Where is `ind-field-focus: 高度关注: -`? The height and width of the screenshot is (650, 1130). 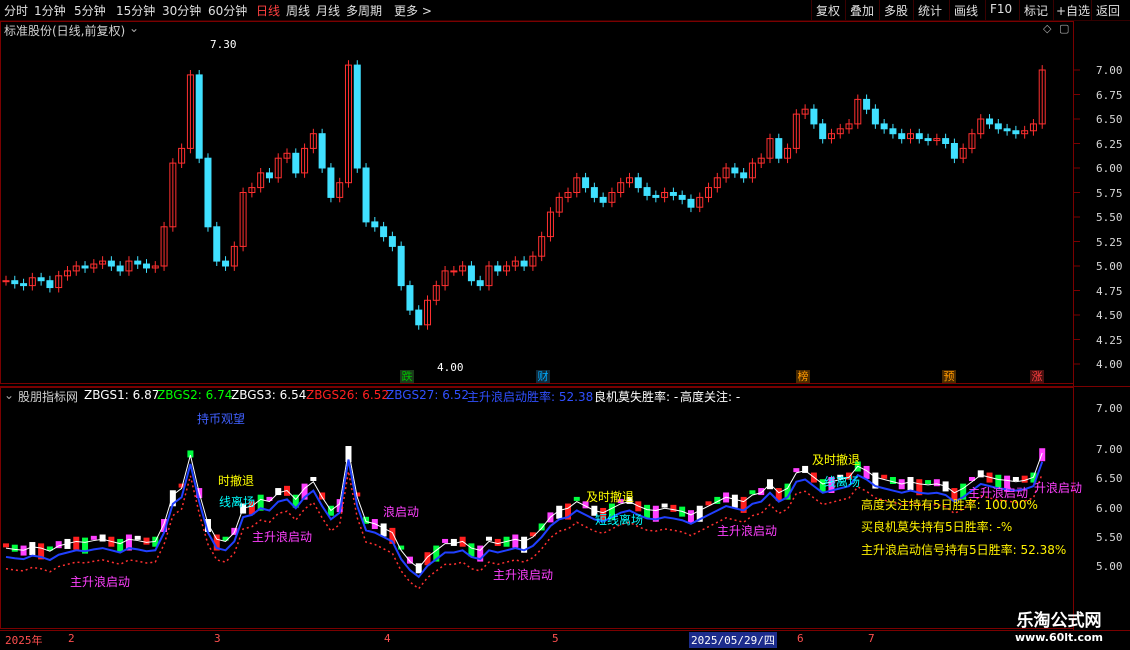
ind-field-focus: 高度关注: - is located at coordinates (710, 397).